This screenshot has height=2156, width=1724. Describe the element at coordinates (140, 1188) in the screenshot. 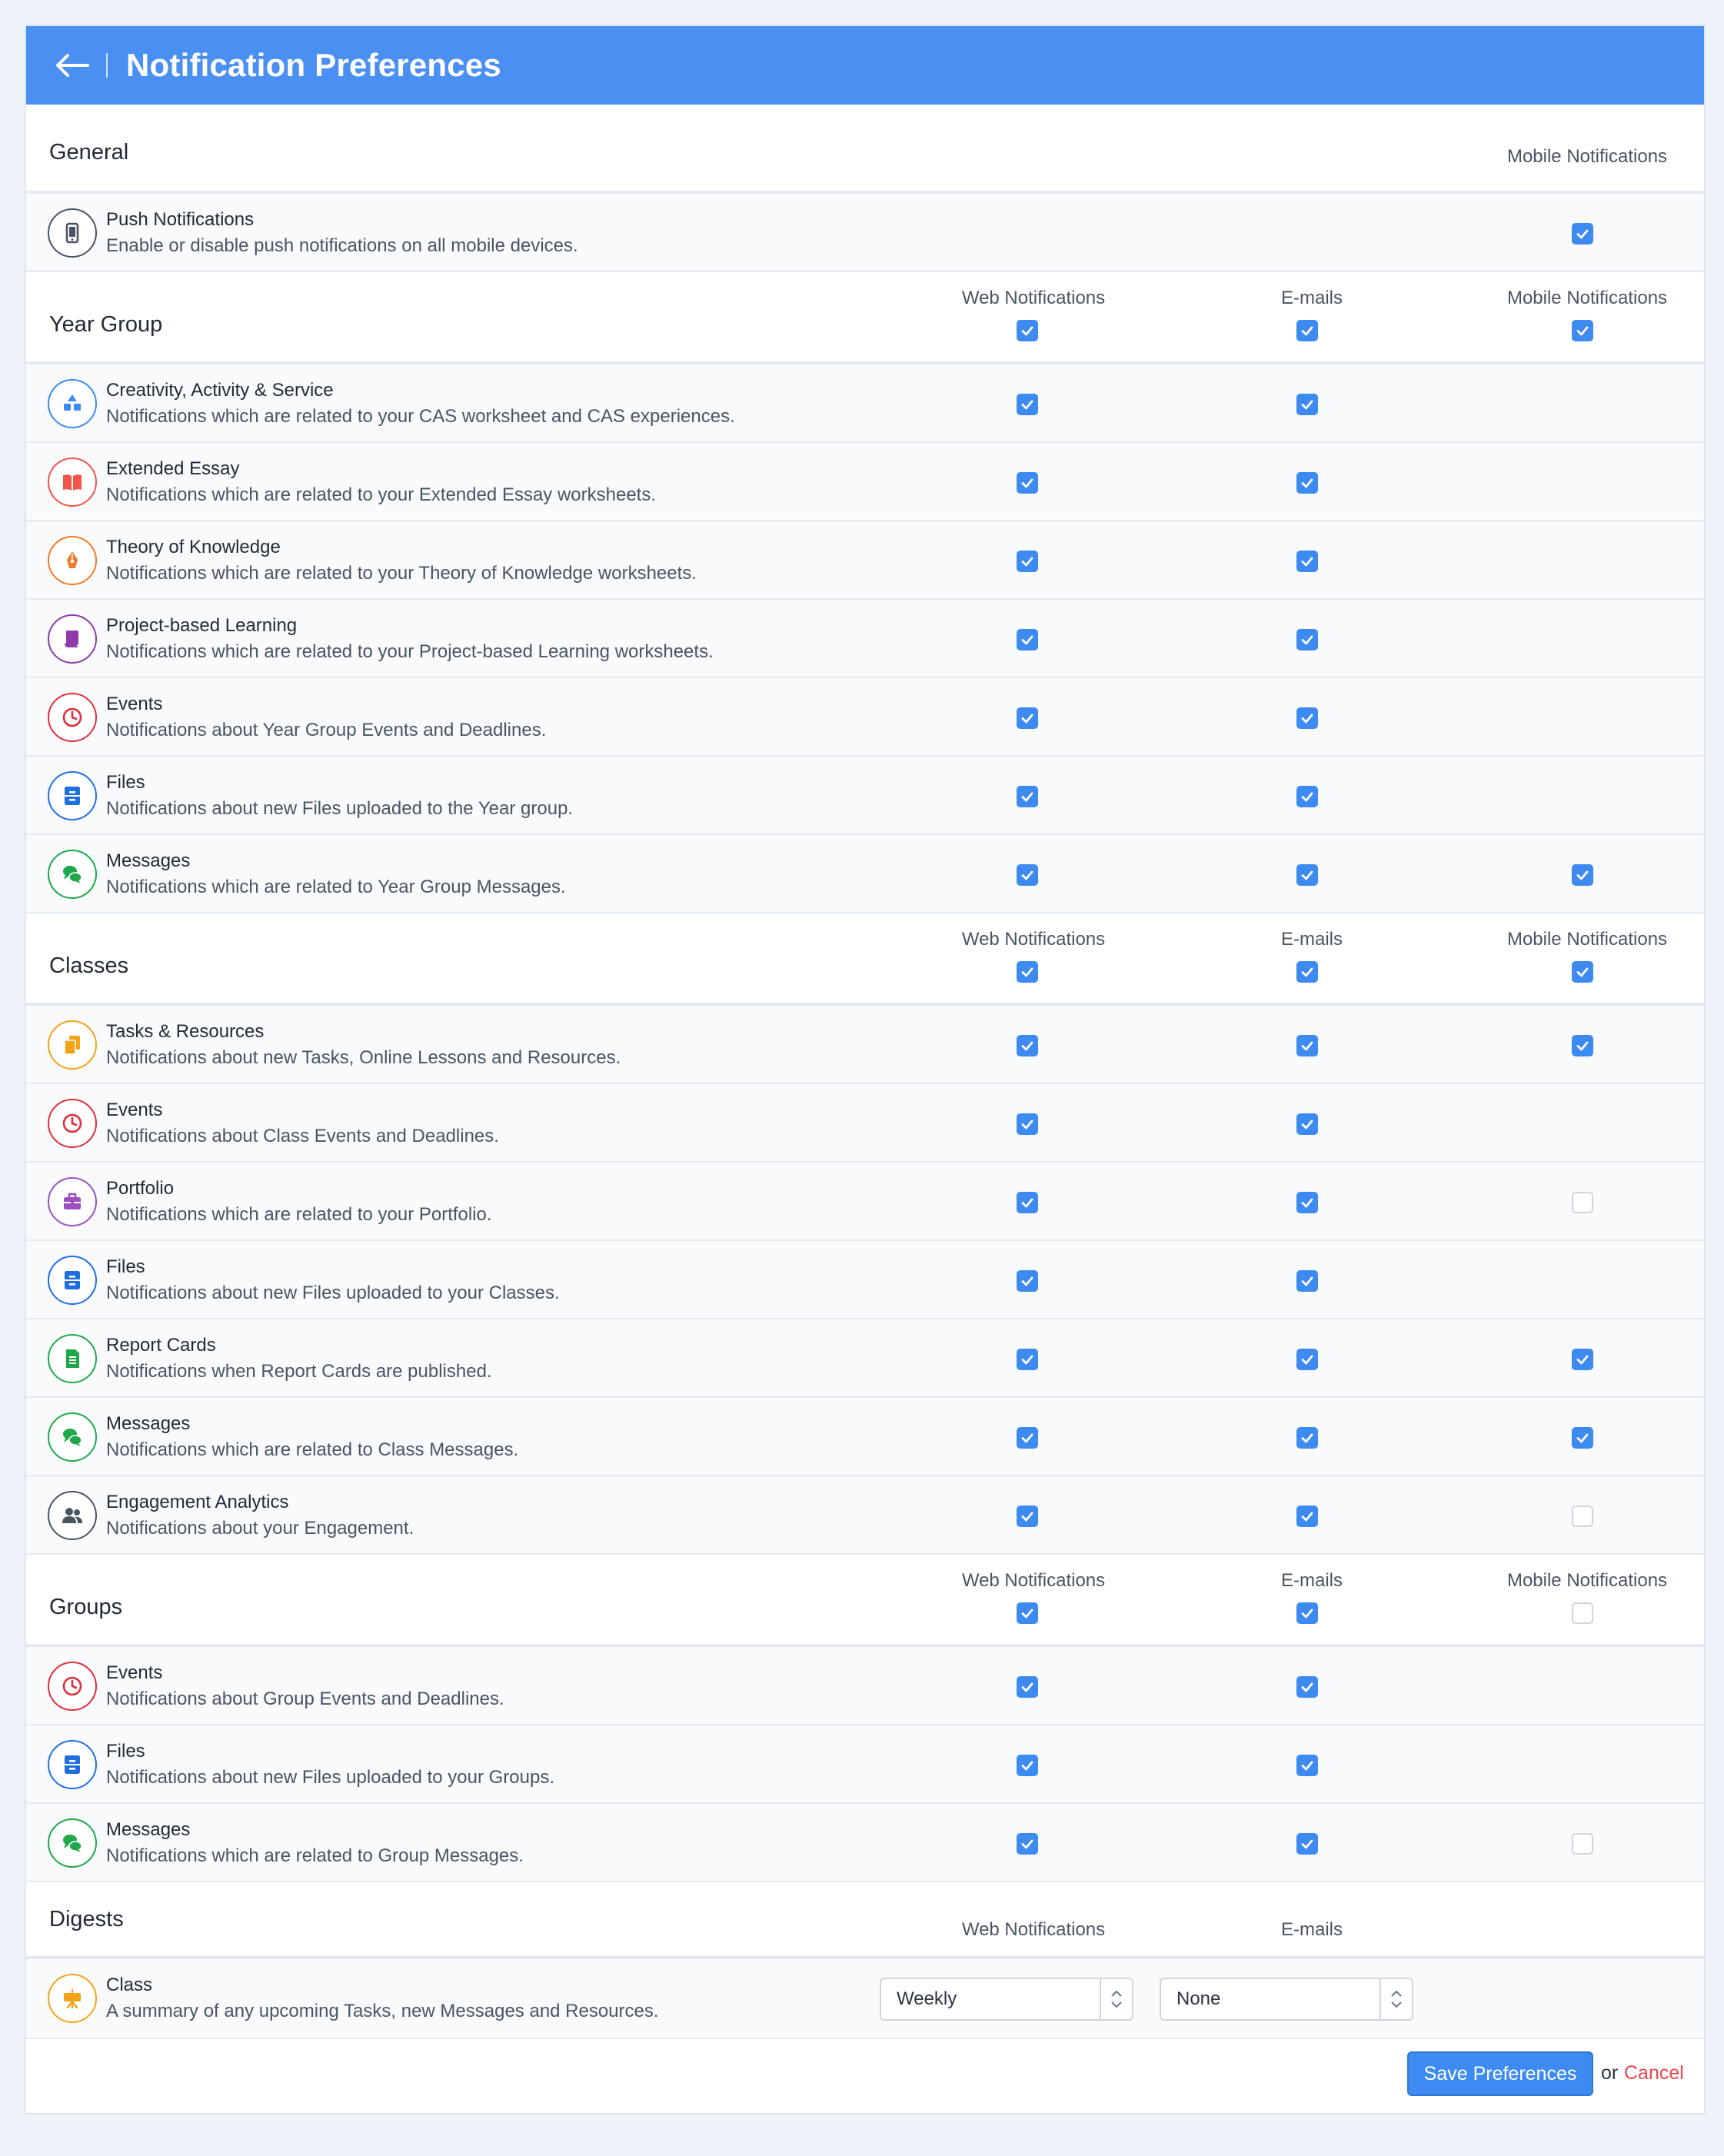

I see `row-title: Portfolio` at that location.